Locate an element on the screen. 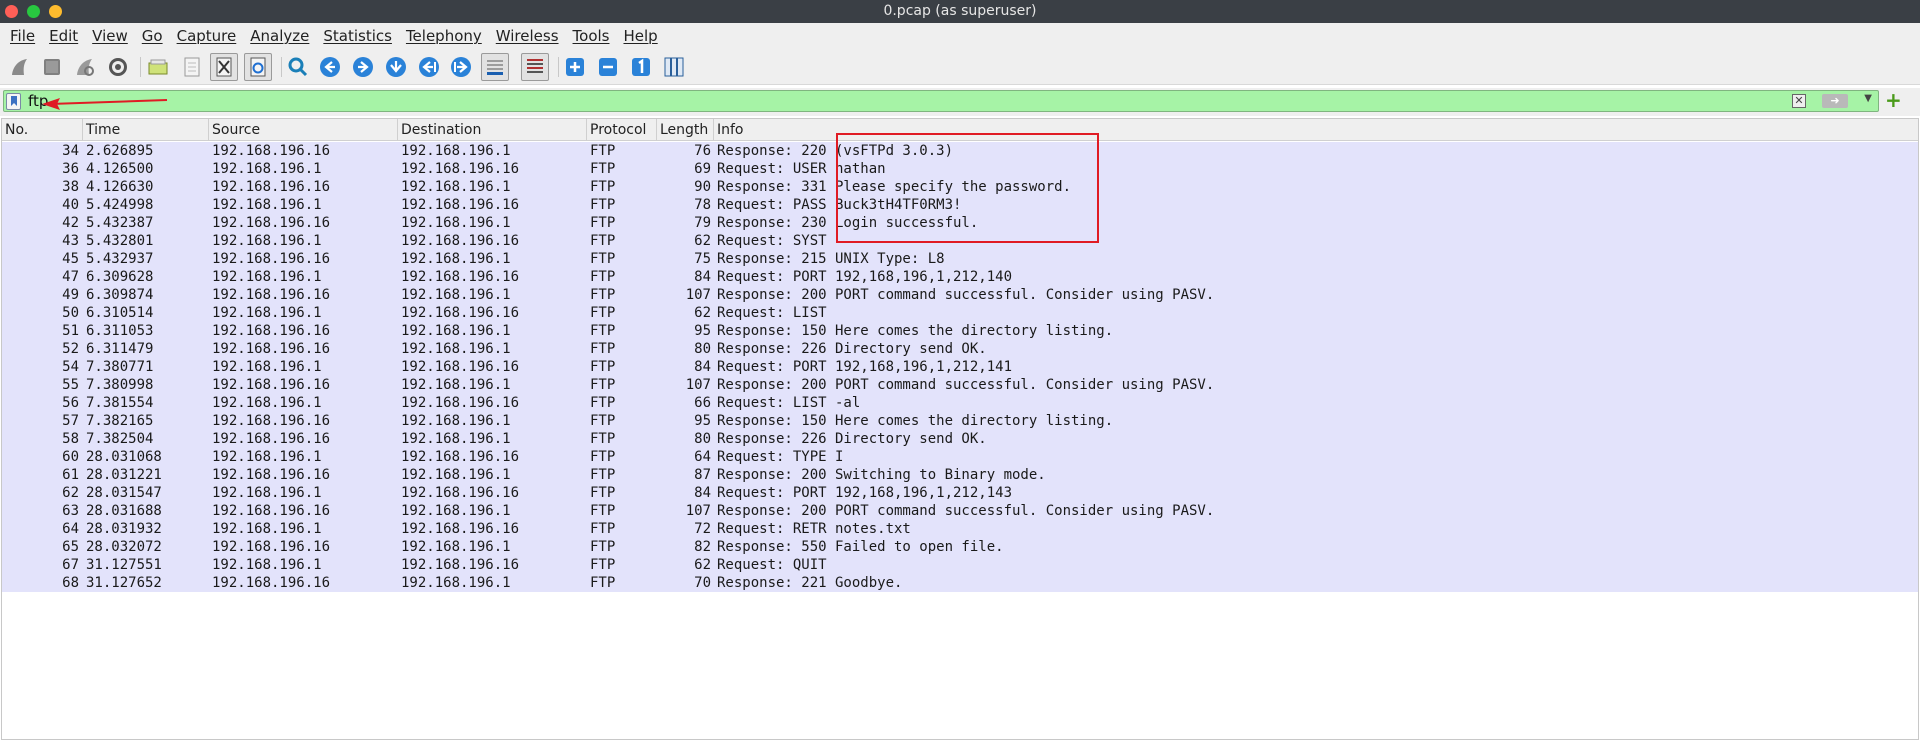  menu-analyze: Analyze is located at coordinates (279, 36).